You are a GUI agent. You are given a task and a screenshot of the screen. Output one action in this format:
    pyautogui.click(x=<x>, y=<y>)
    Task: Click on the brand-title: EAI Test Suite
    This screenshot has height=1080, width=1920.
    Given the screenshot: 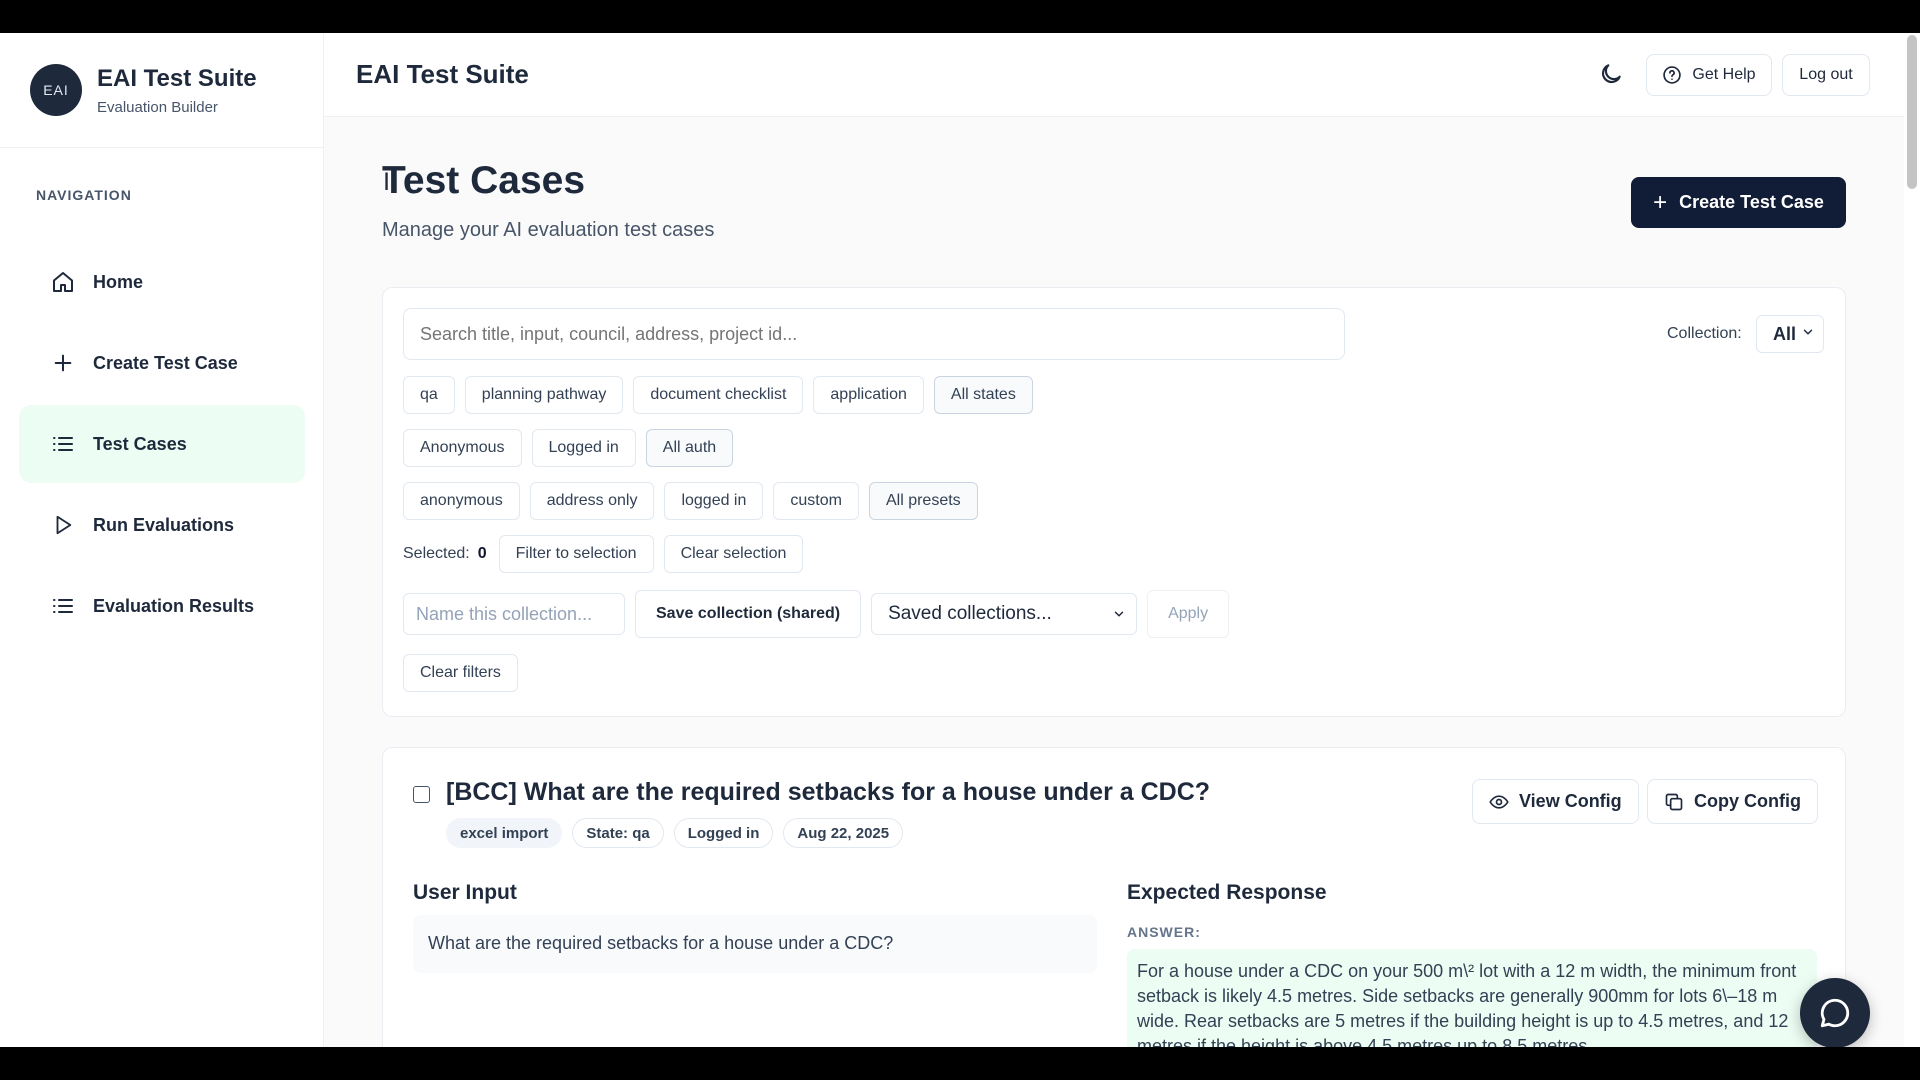 What is the action you would take?
    pyautogui.click(x=177, y=78)
    